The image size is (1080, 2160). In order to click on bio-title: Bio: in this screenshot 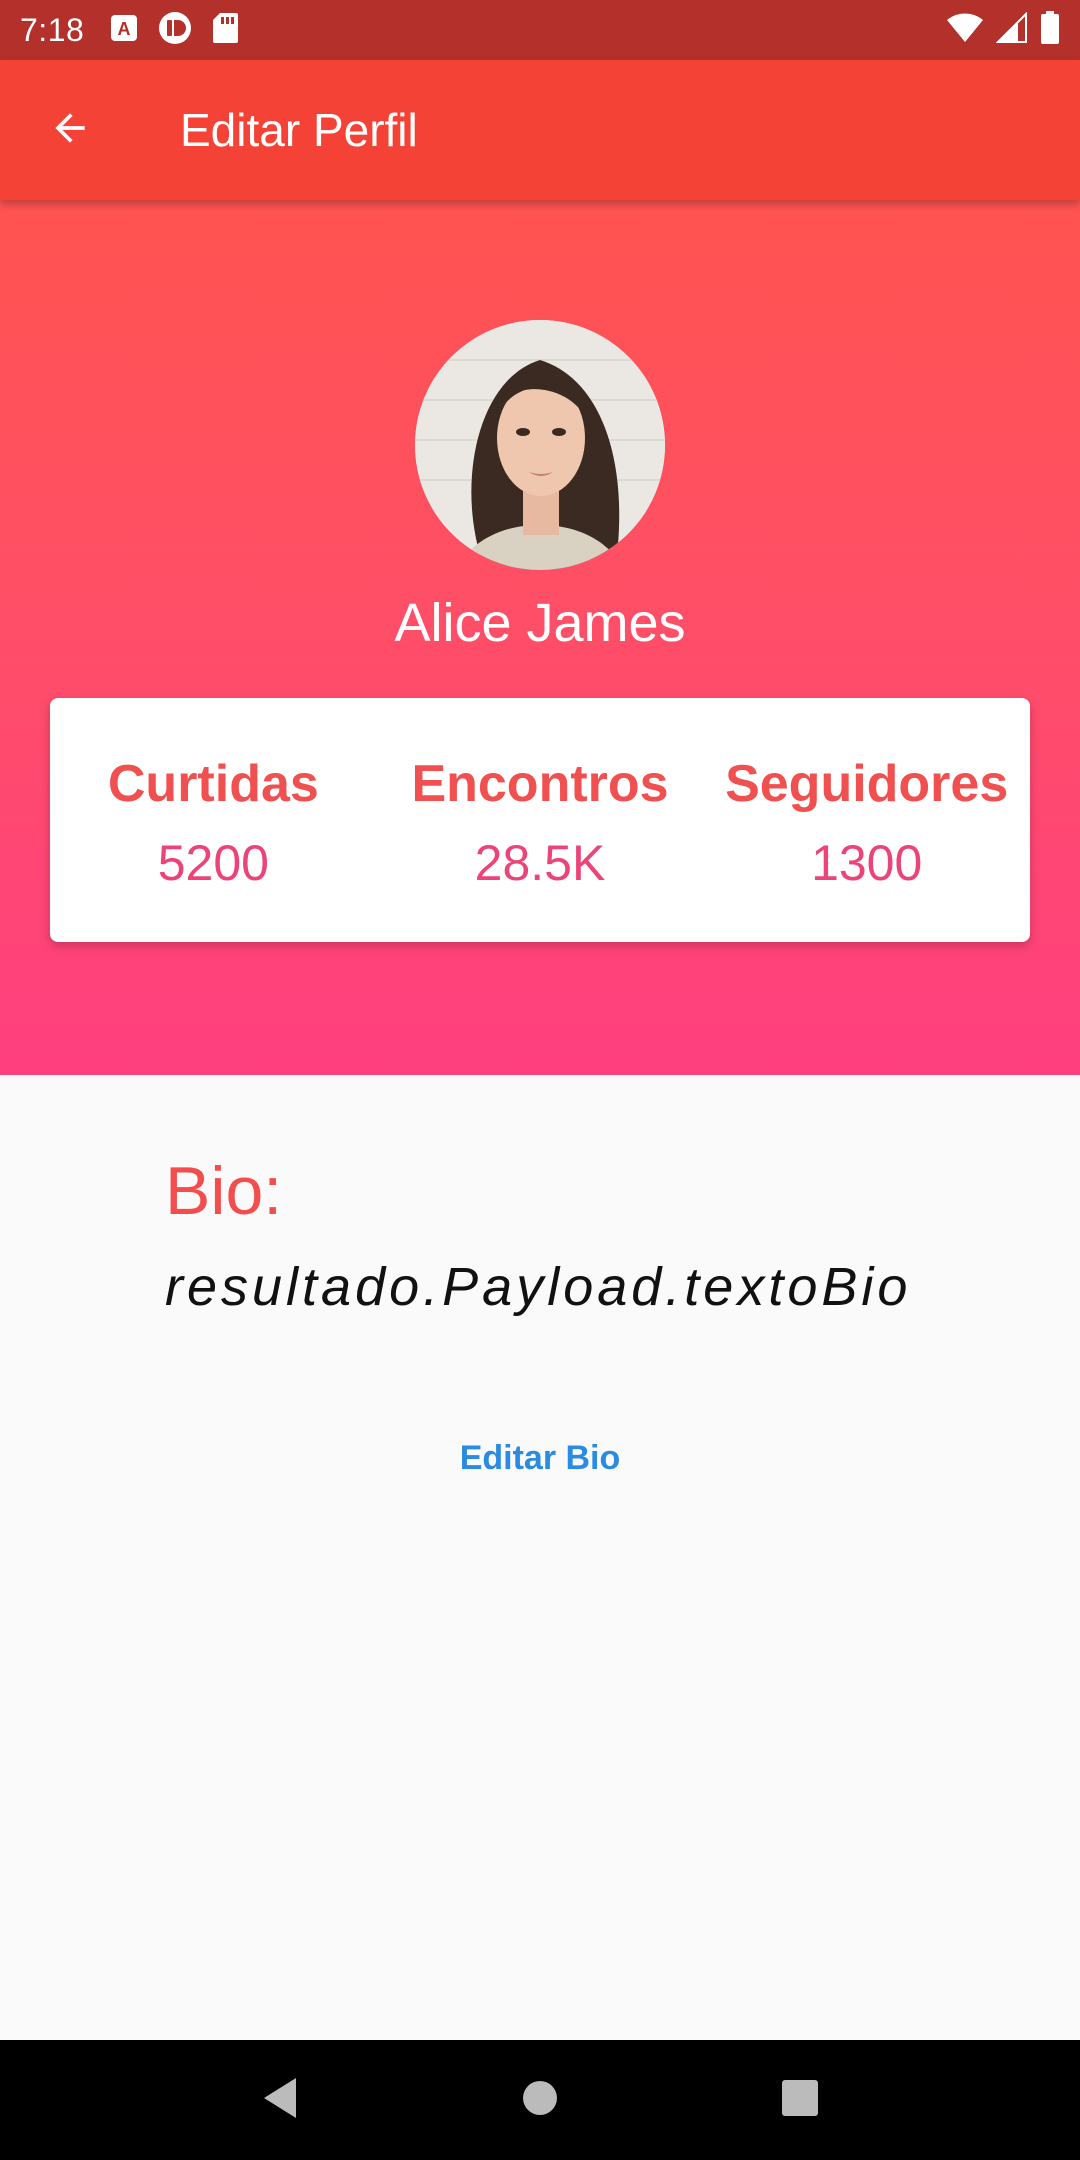, I will do `click(224, 1191)`.